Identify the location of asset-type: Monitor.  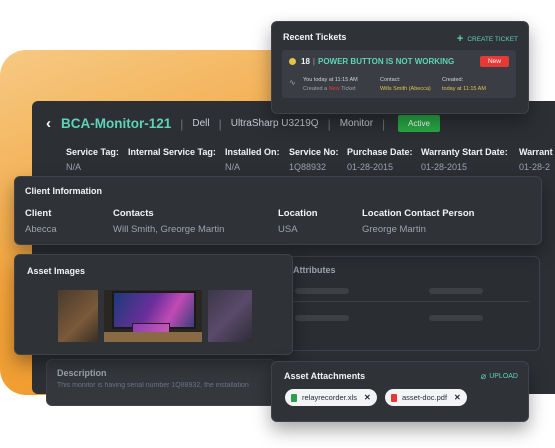
(356, 123).